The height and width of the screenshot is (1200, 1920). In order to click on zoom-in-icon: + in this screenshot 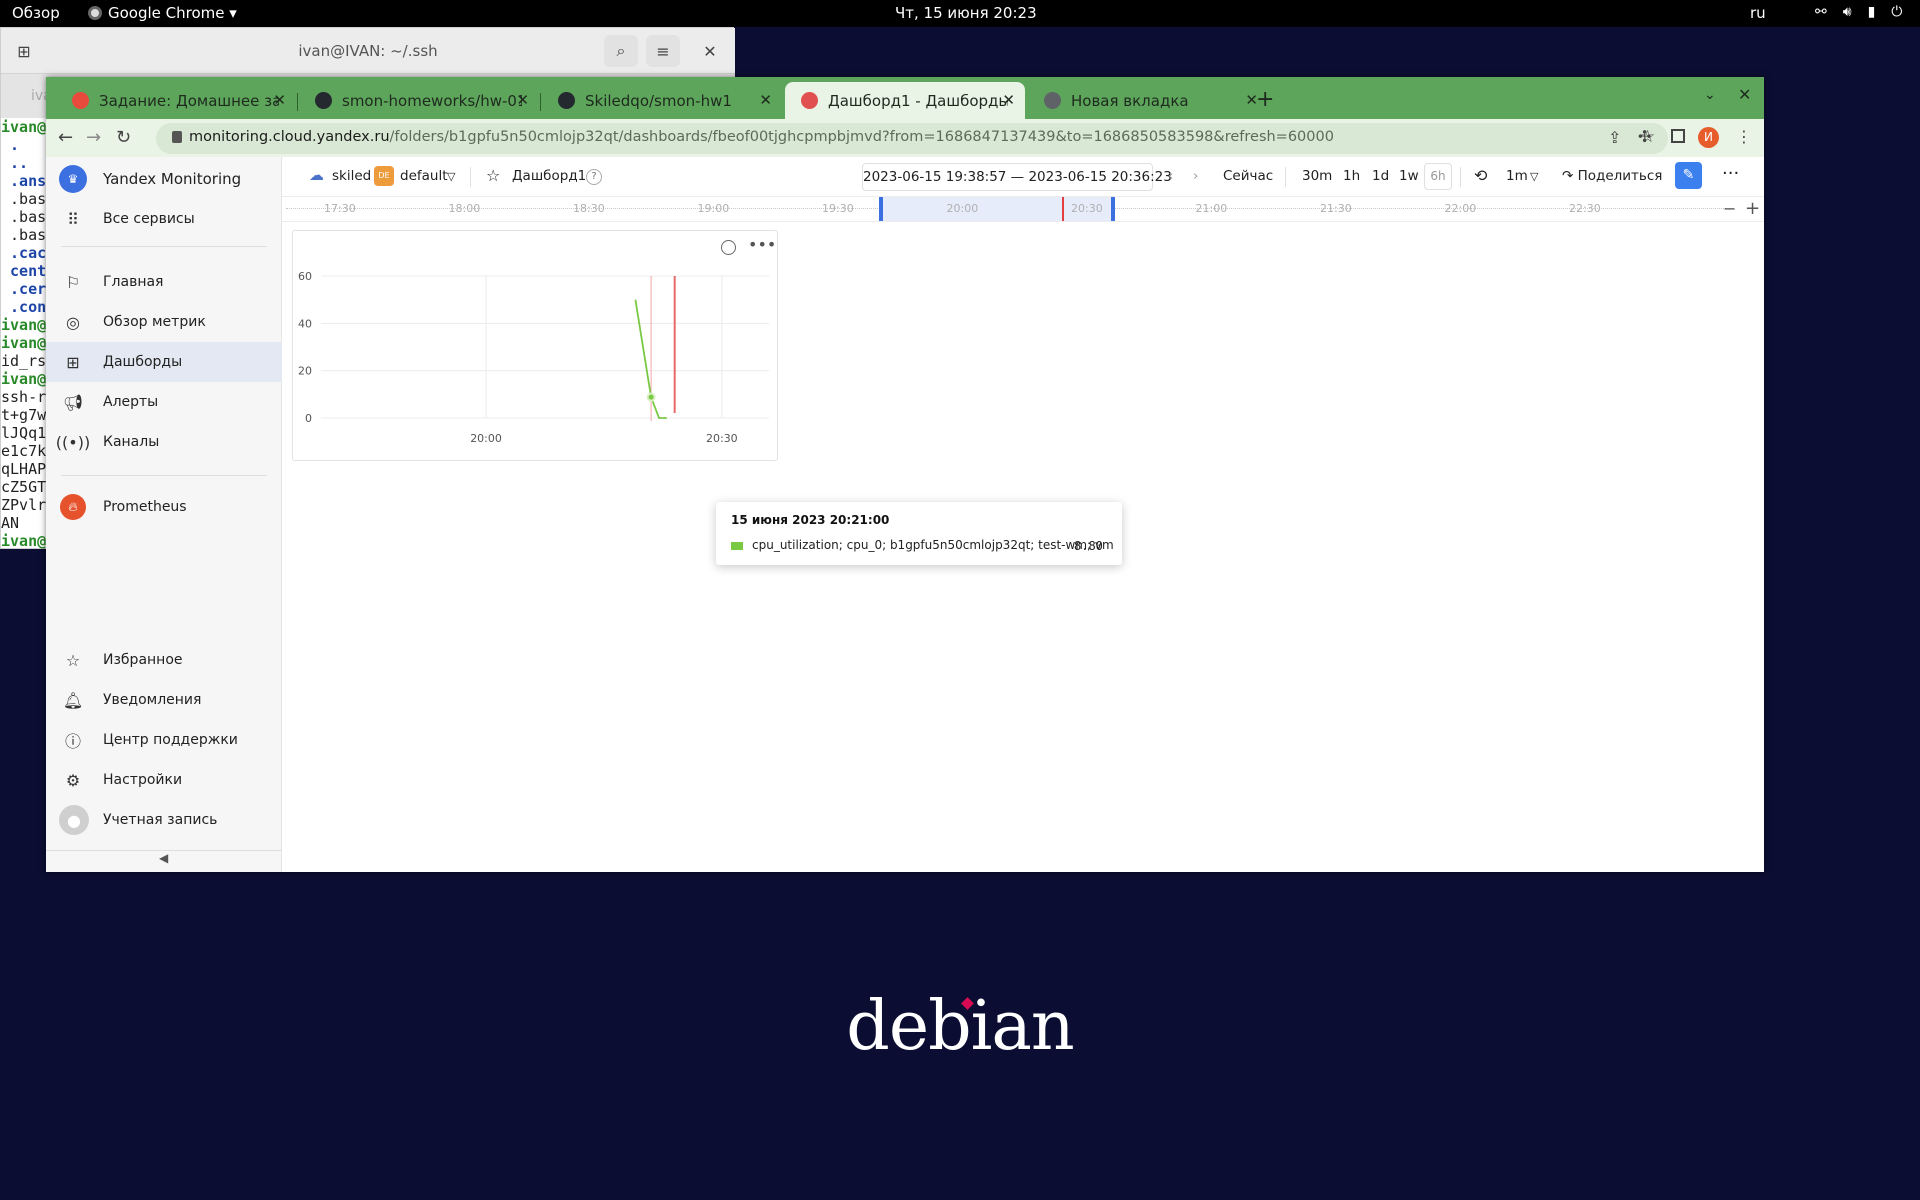, I will do `click(1752, 208)`.